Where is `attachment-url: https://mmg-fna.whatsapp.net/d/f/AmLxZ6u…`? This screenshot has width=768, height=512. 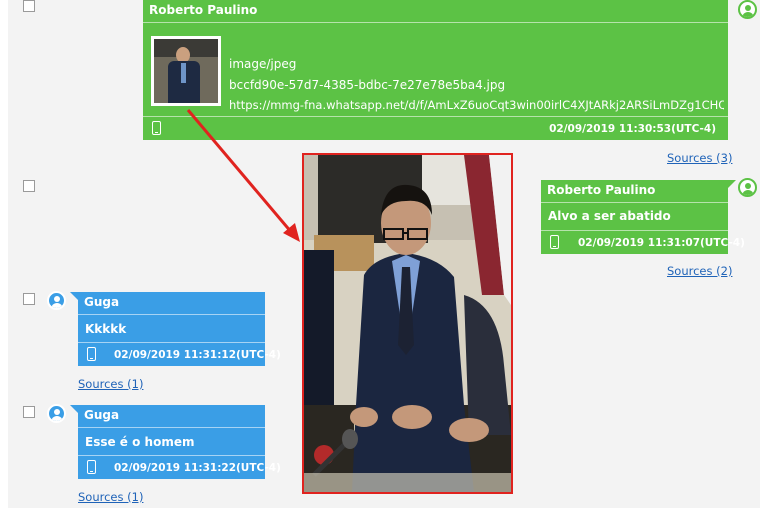
attachment-url: https://mmg-fna.whatsapp.net/d/f/AmLxZ6u… is located at coordinates (476, 105).